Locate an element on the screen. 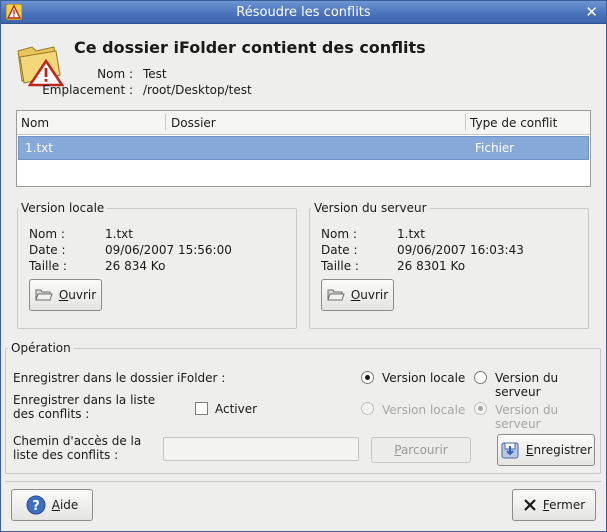 This screenshot has height=532, width=607. server-date-value: 09/06/2007 16:03:43 is located at coordinates (460, 250).